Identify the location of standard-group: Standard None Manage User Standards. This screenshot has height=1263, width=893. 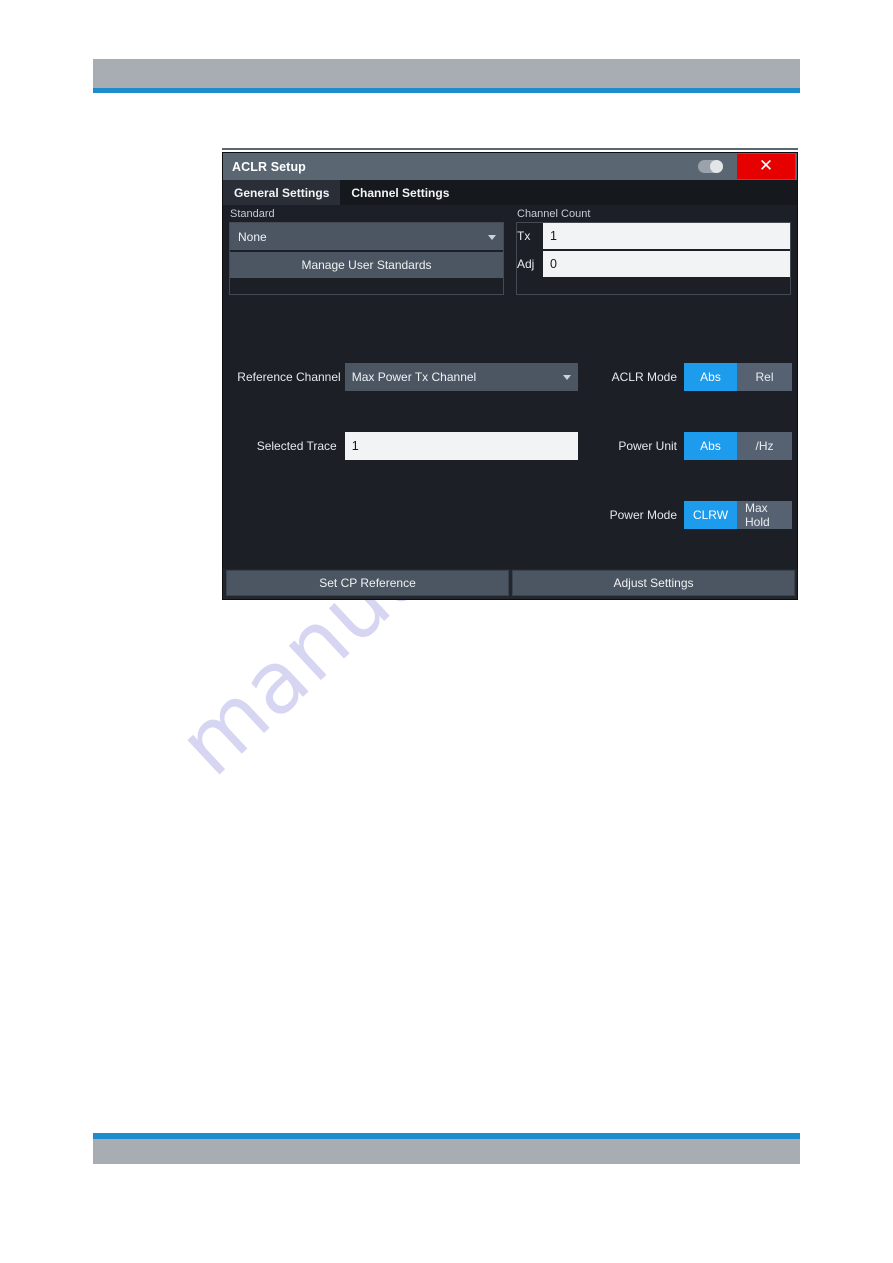
(366, 250).